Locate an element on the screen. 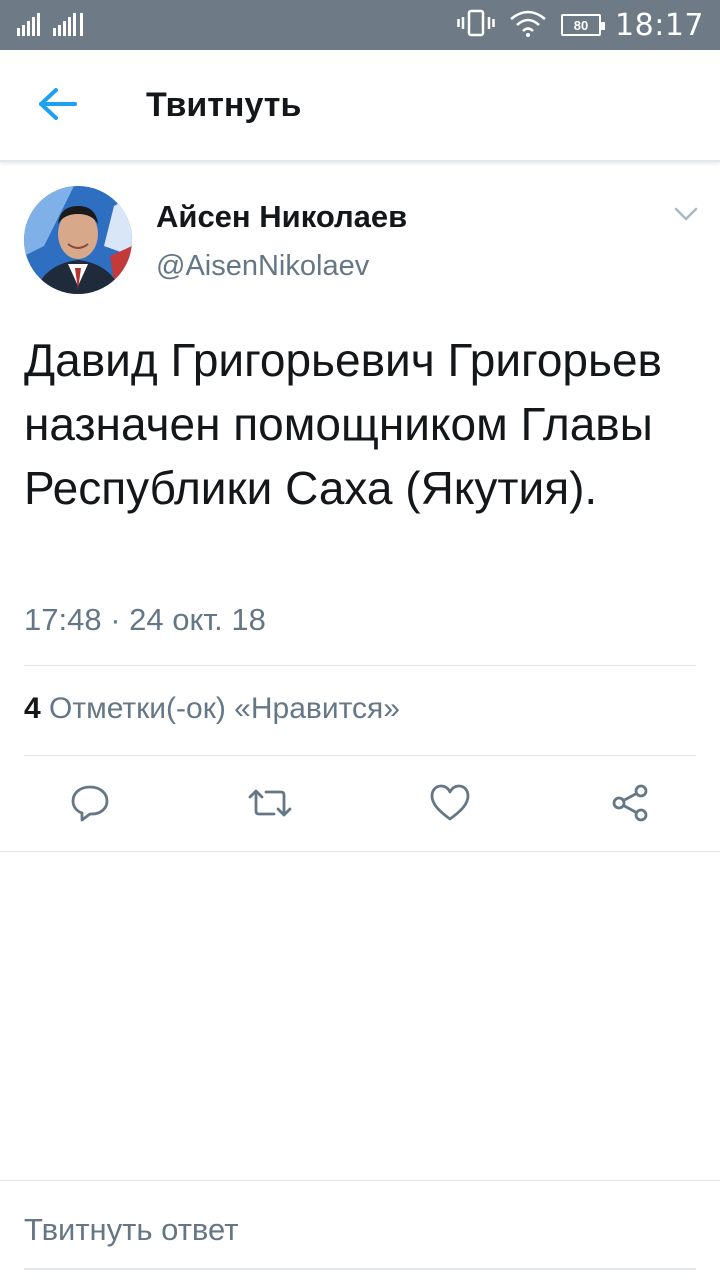 The height and width of the screenshot is (1280, 720). reply-input-underline is located at coordinates (360, 1269).